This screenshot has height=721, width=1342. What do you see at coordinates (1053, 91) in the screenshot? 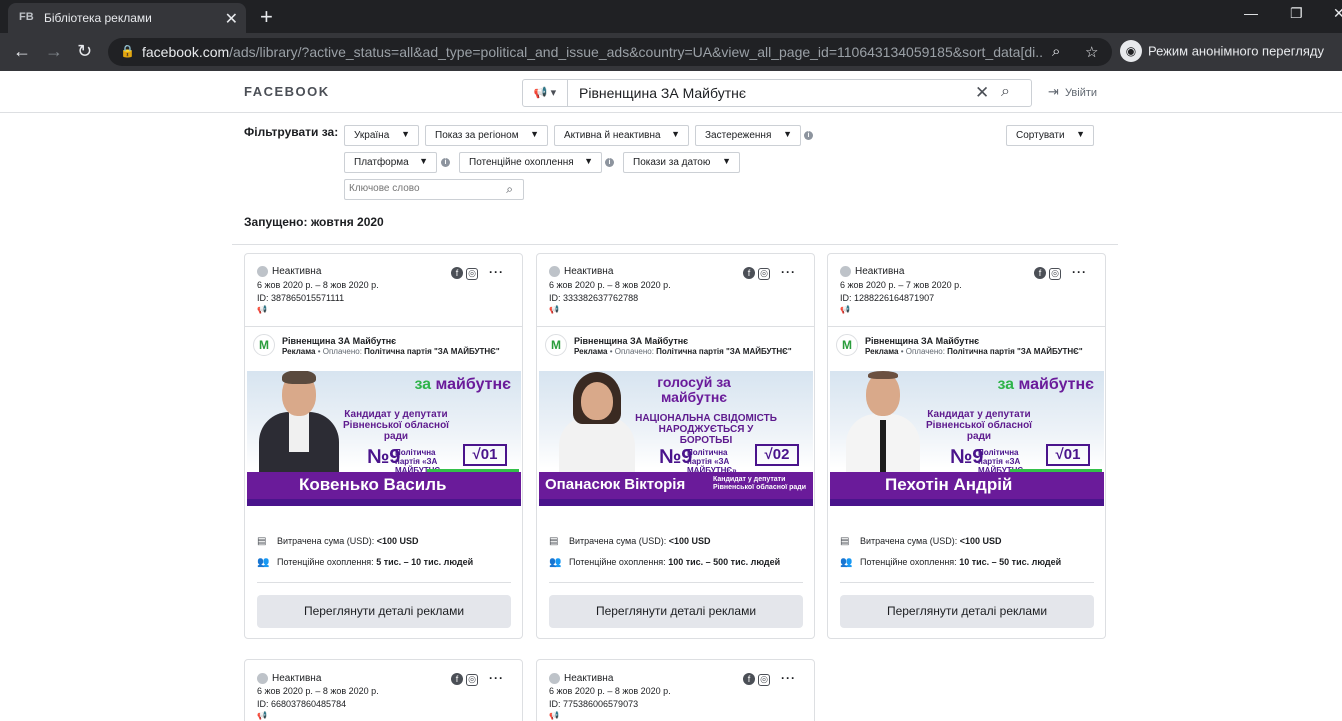
I see `logout-icon: ⇥` at bounding box center [1053, 91].